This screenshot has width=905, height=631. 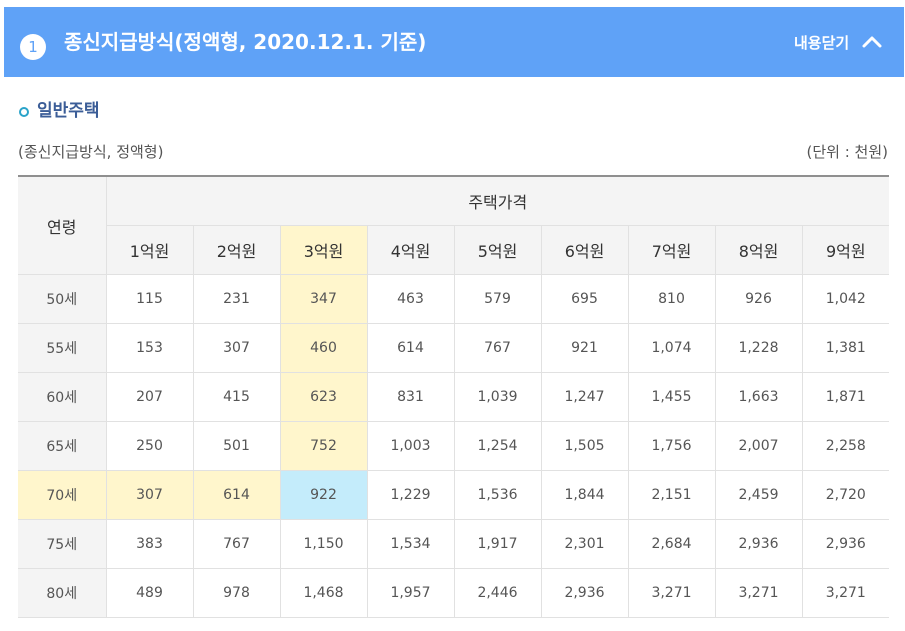 What do you see at coordinates (149, 593) in the screenshot?
I see `value-cell: 489` at bounding box center [149, 593].